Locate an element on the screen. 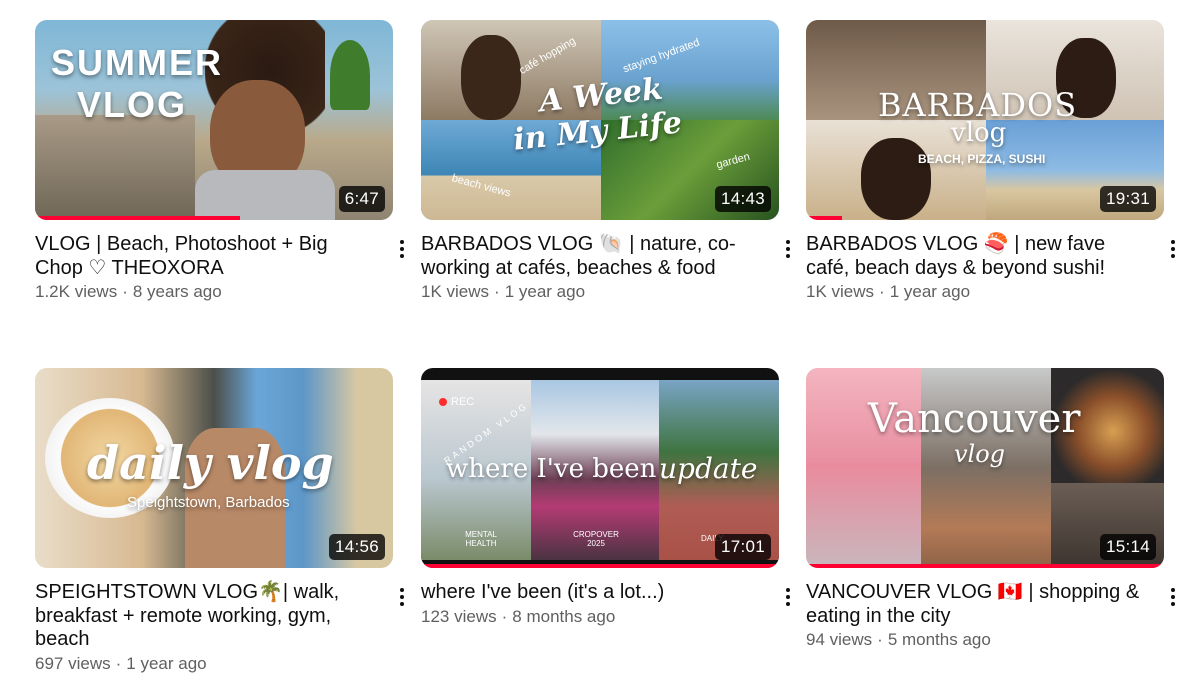  duration-badge: 6:47 is located at coordinates (361, 199).